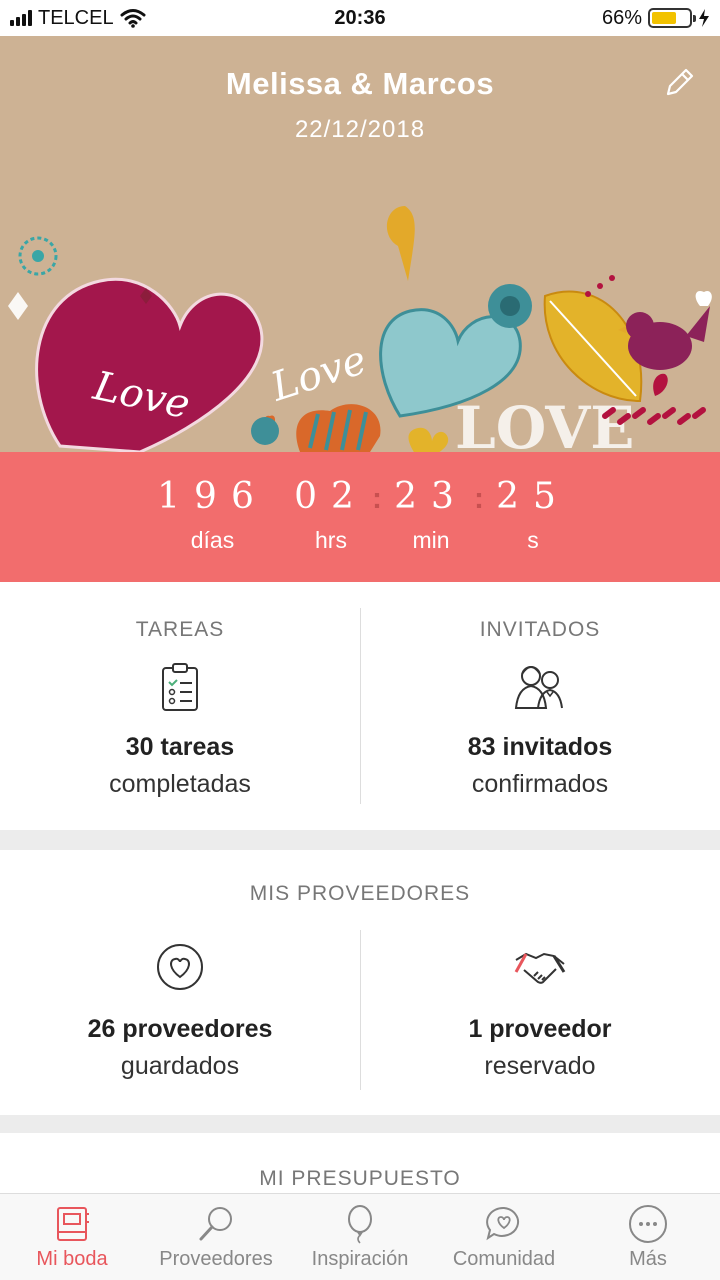  I want to click on countdown-minutes: 23 min, so click(431, 515).